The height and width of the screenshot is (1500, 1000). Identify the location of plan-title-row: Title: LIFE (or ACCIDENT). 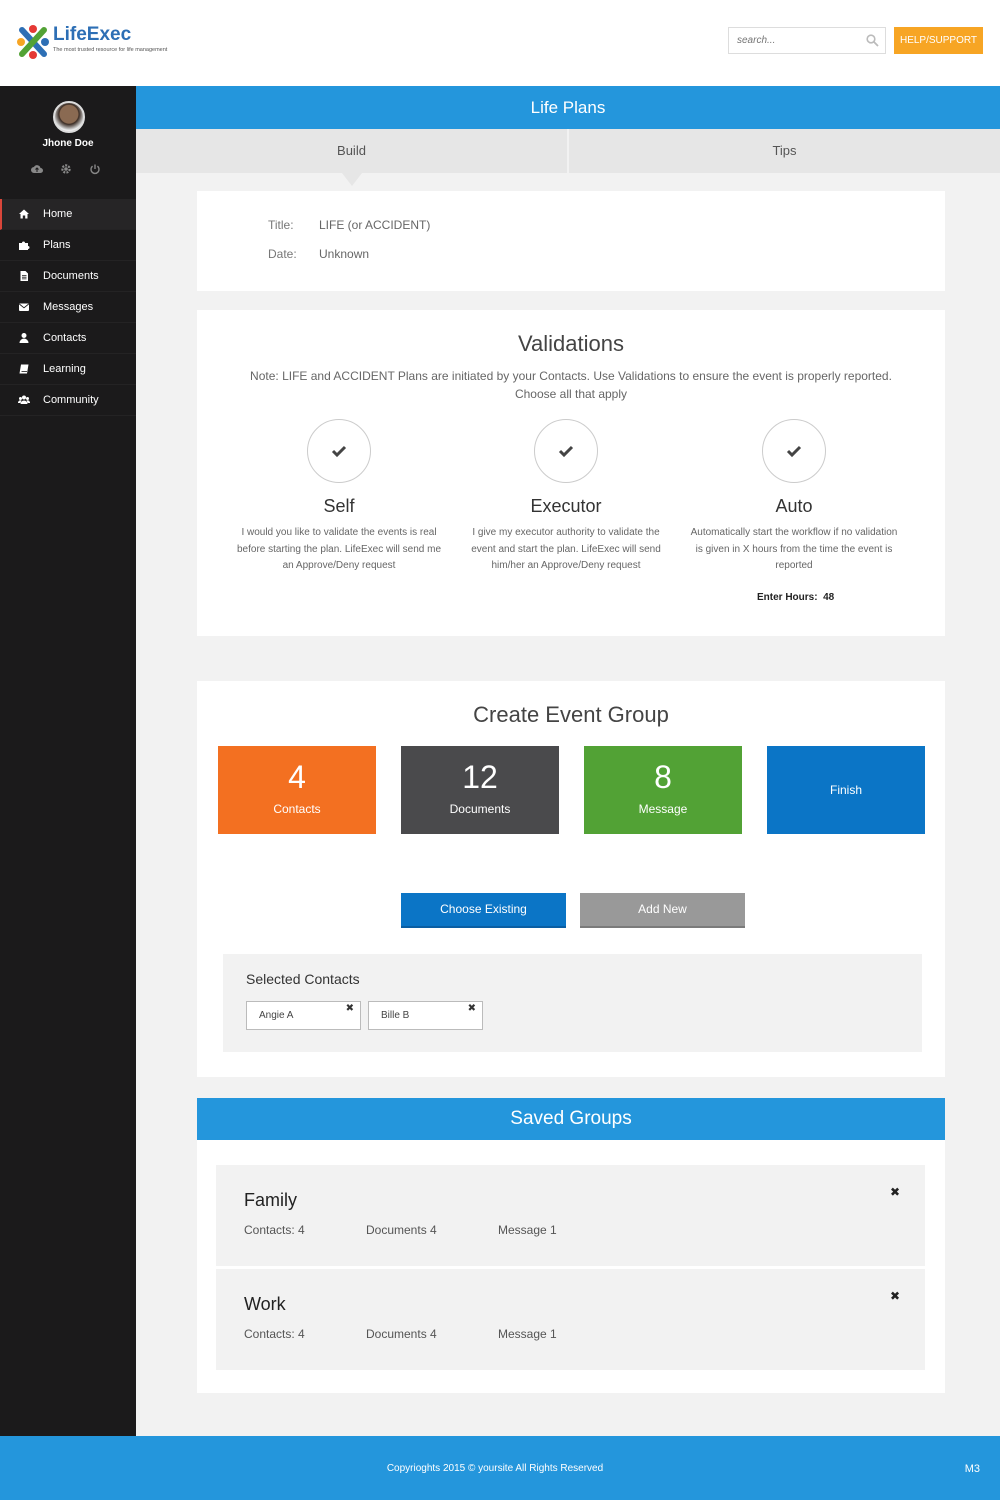
(349, 225).